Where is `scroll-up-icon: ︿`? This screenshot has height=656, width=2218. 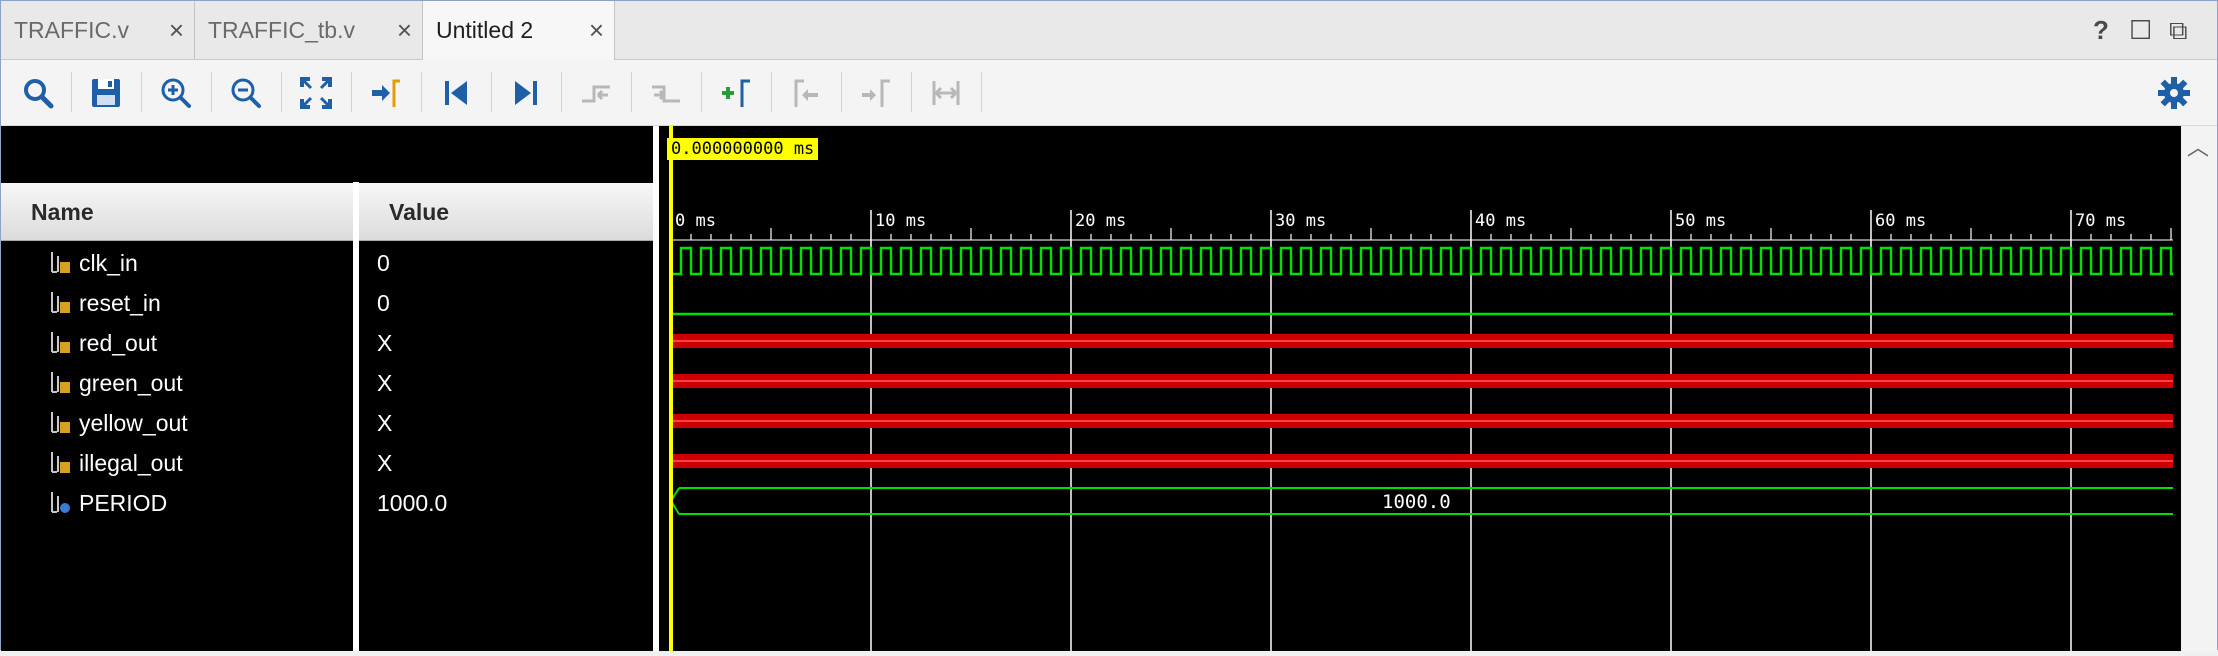
scroll-up-icon: ︿ is located at coordinates (2198, 146).